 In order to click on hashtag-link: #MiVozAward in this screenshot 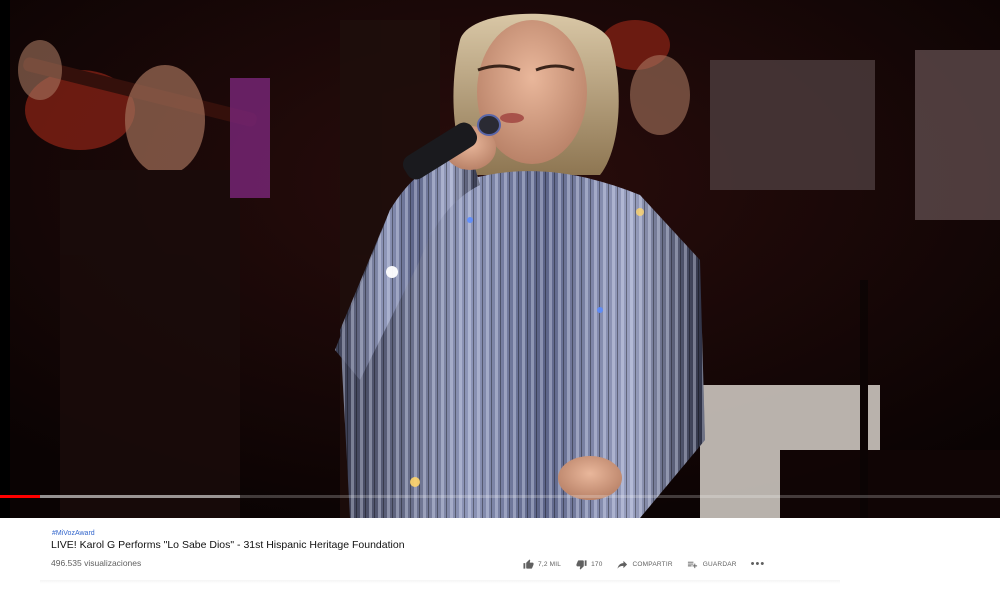, I will do `click(73, 533)`.